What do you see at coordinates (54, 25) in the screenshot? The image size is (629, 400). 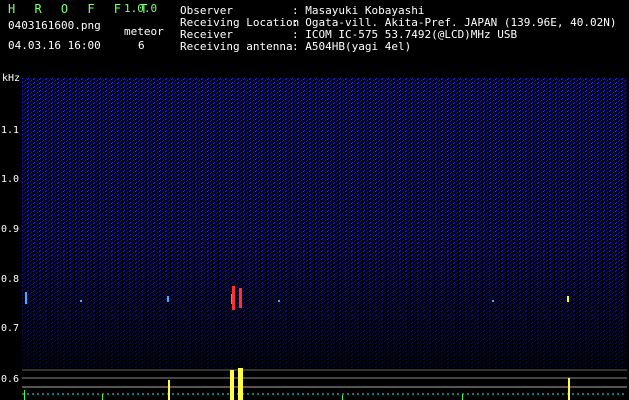 I see `file-name: 0403161600.png` at bounding box center [54, 25].